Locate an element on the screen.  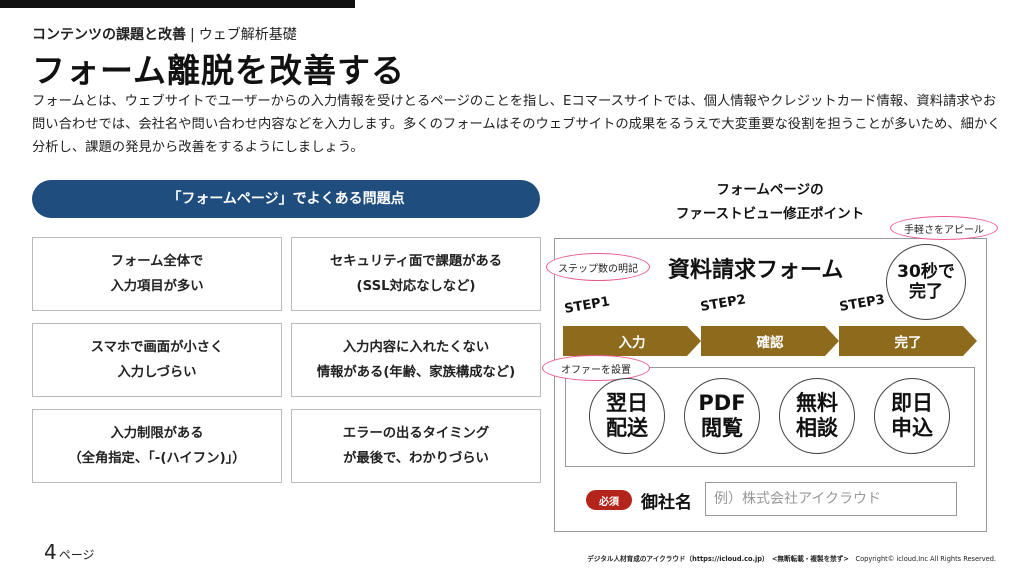
company-name-input is located at coordinates (831, 499).